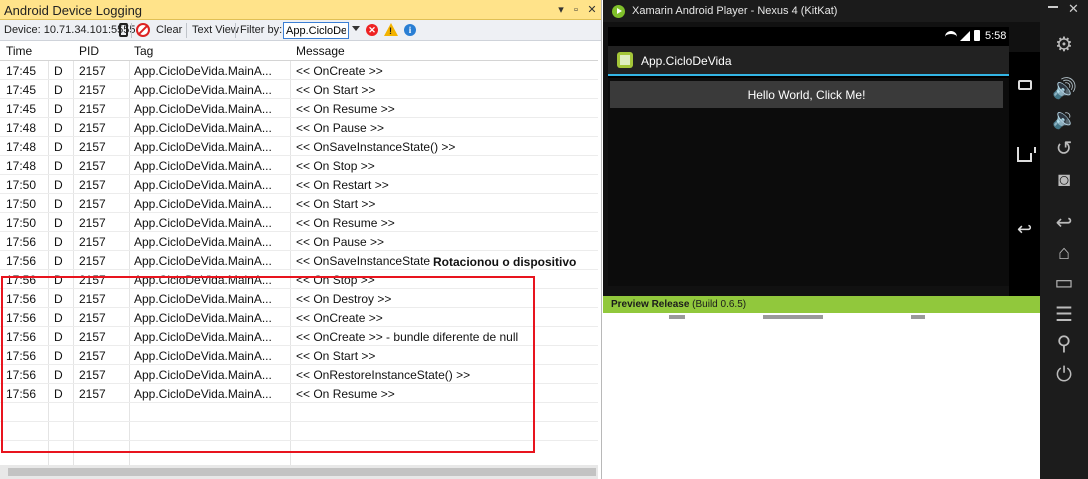 This screenshot has width=1088, height=479. What do you see at coordinates (996, 36) in the screenshot?
I see `status-clock: 5:58` at bounding box center [996, 36].